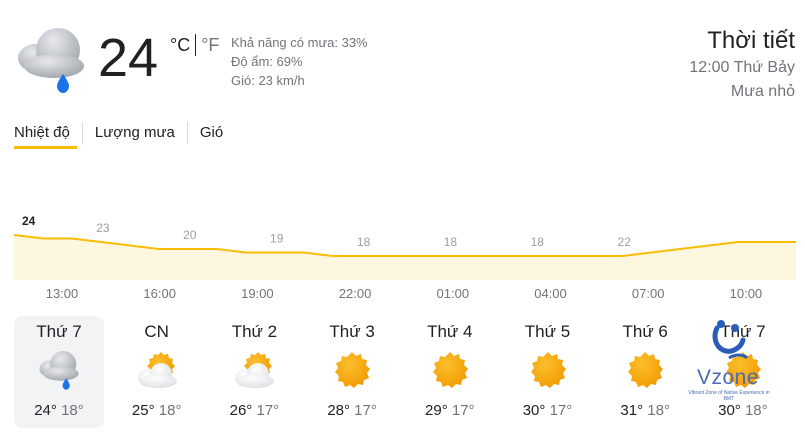 Image resolution: width=805 pixels, height=443 pixels. What do you see at coordinates (729, 396) in the screenshot?
I see `watermark-tagline: Vibrant Zone of Native Experience in BMT` at bounding box center [729, 396].